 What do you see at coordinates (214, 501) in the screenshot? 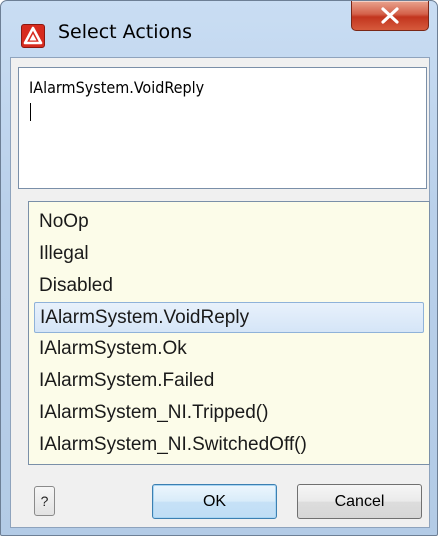
I see `ok-button: OK` at bounding box center [214, 501].